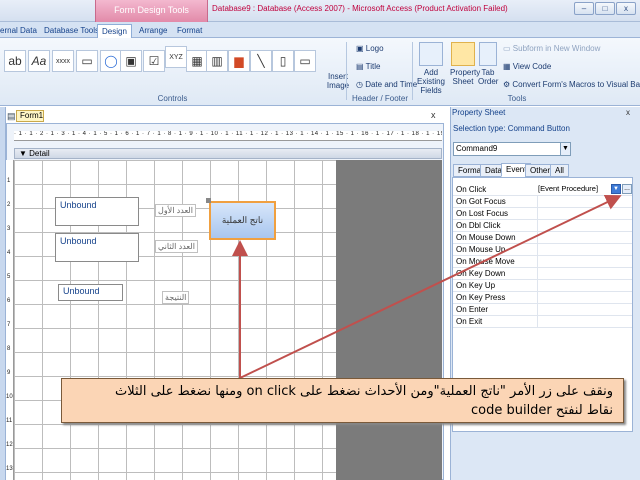 This screenshot has height=480, width=640. What do you see at coordinates (15, 61) in the screenshot?
I see `textbox-tool-icon: ab` at bounding box center [15, 61].